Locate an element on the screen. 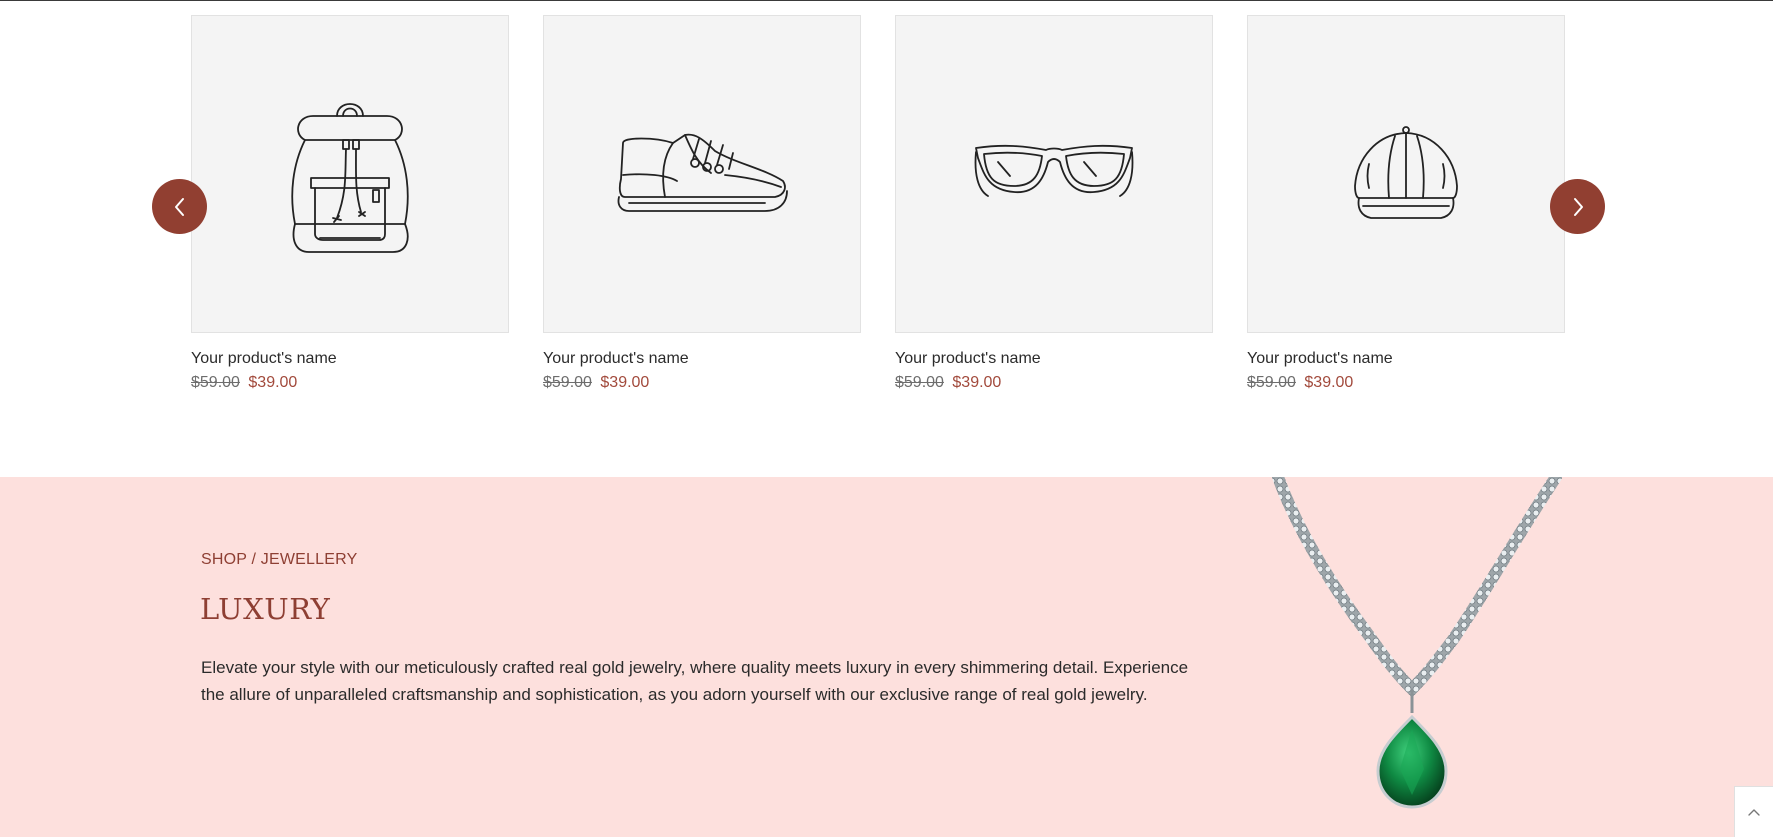 The height and width of the screenshot is (837, 1773). chevron-right-icon is located at coordinates (1578, 206).